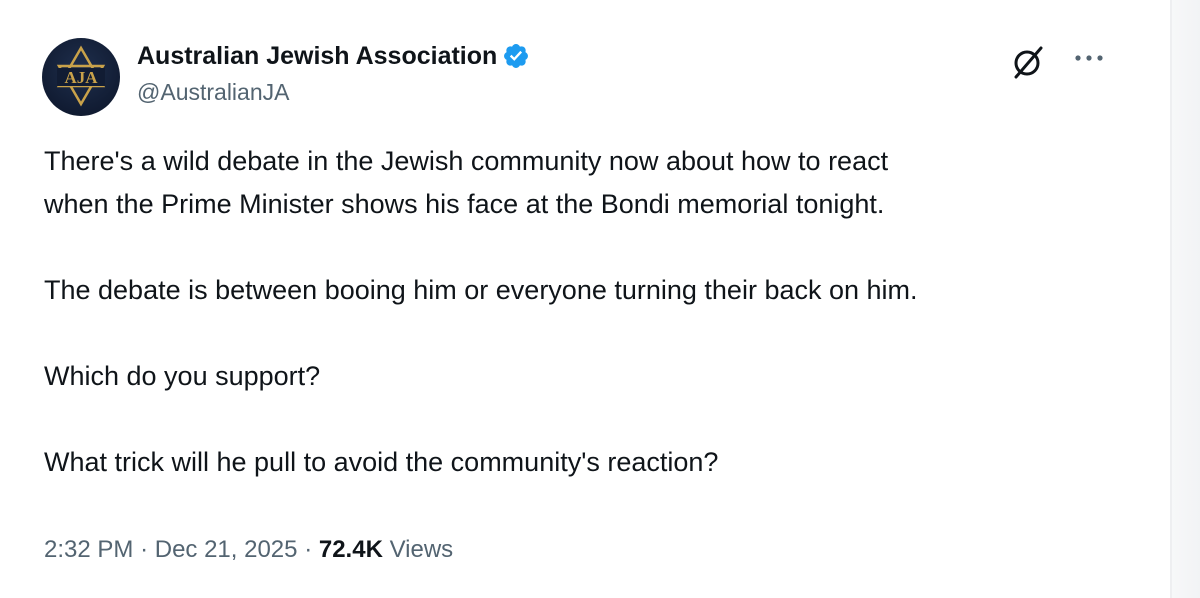 The image size is (1200, 598). I want to click on tweet-date: Dec 21, 2025, so click(226, 549).